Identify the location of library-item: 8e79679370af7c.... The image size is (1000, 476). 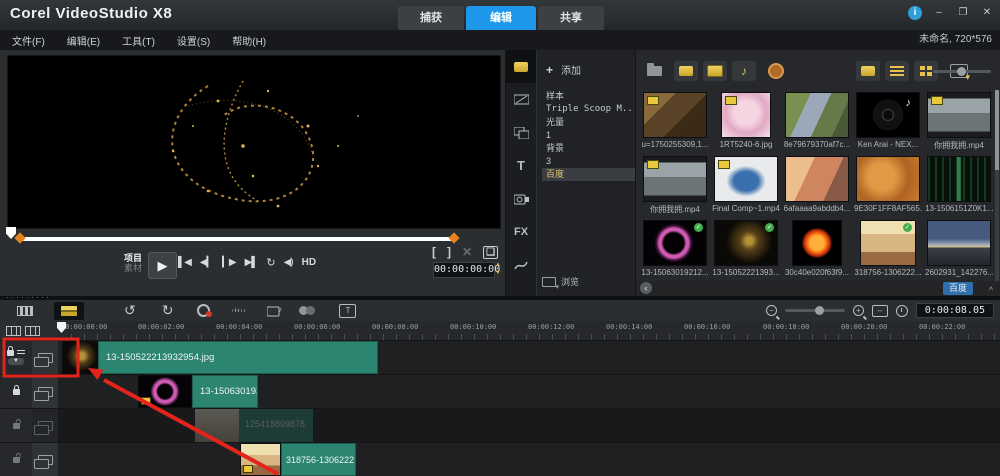
(817, 122).